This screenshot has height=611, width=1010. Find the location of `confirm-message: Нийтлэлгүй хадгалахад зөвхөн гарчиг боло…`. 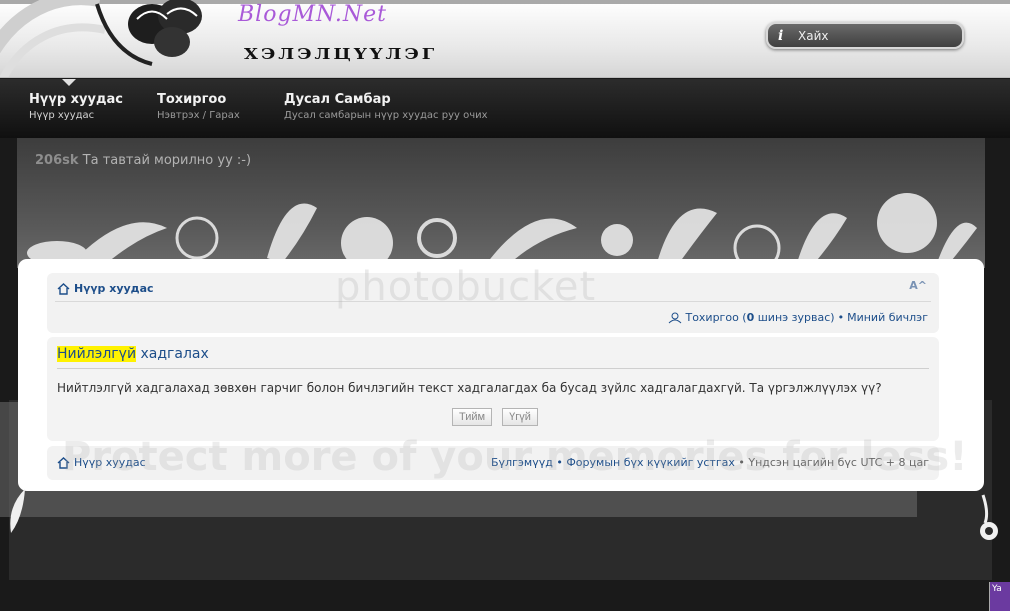

confirm-message: Нийтлэлгүй хадгалахад зөвхөн гарчиг боло… is located at coordinates (469, 388).